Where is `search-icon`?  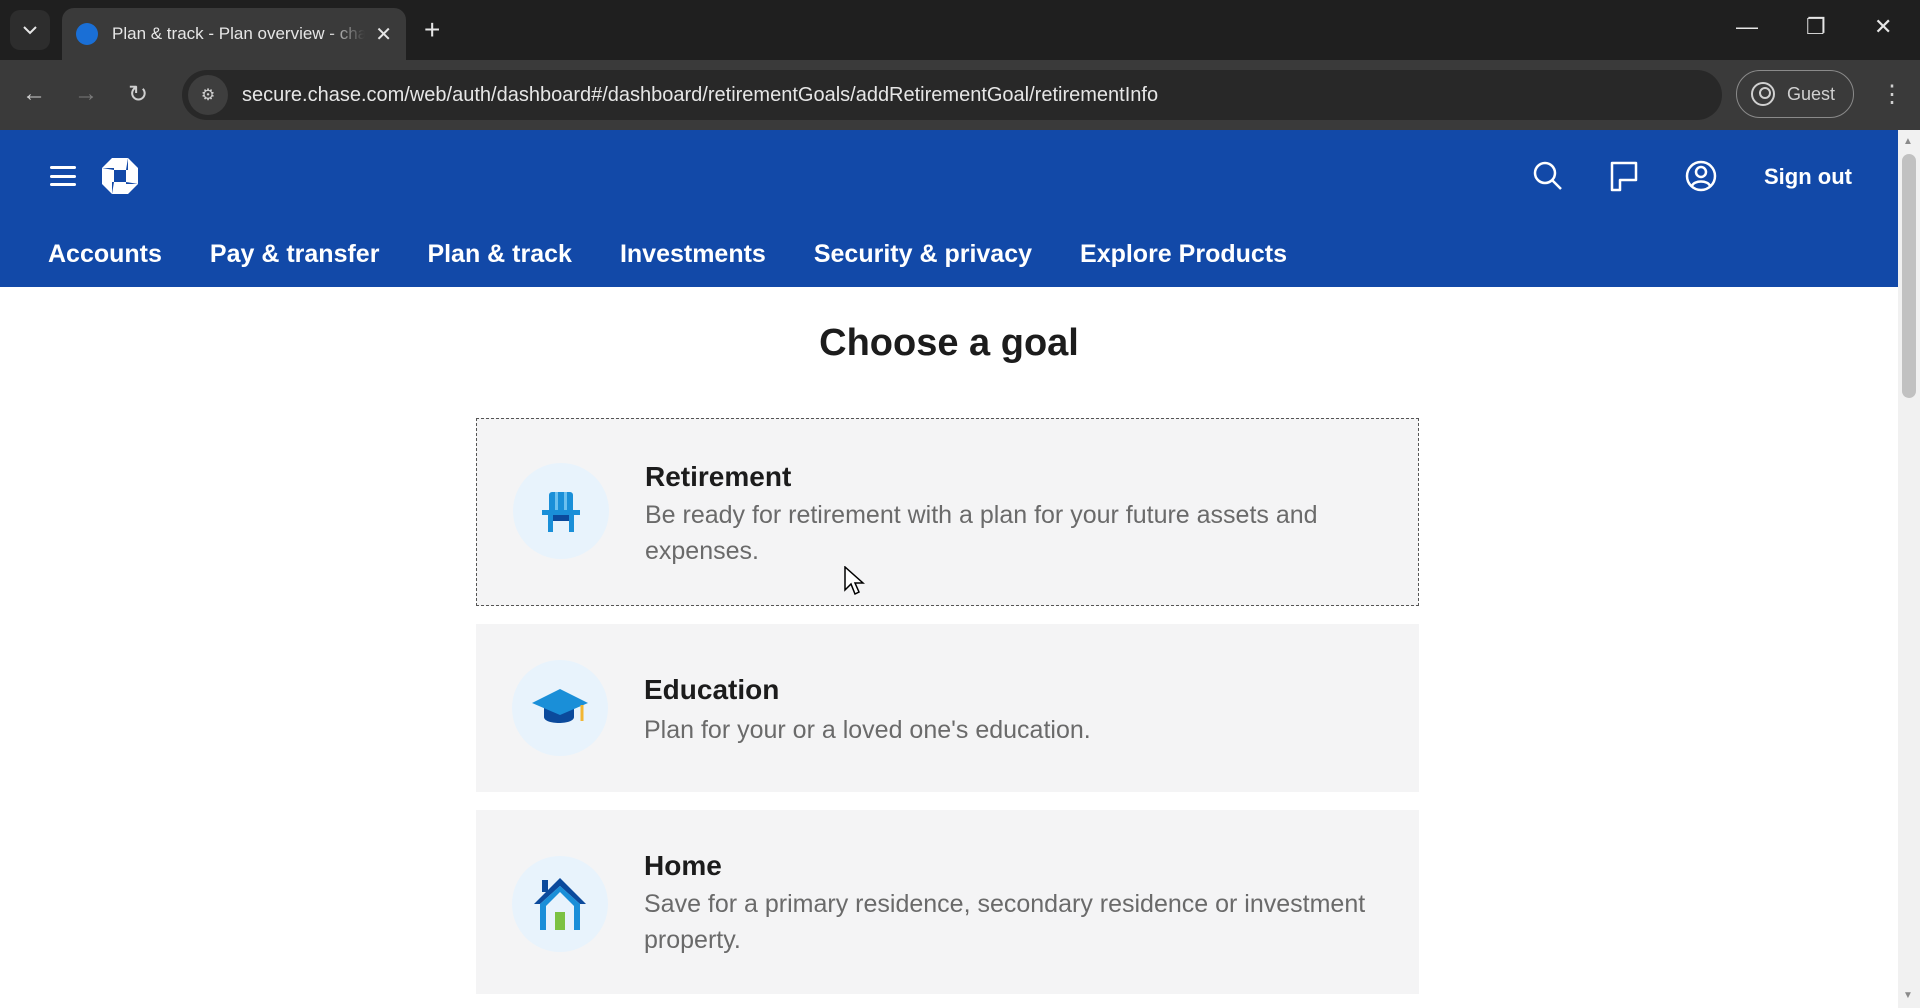 search-icon is located at coordinates (1548, 176).